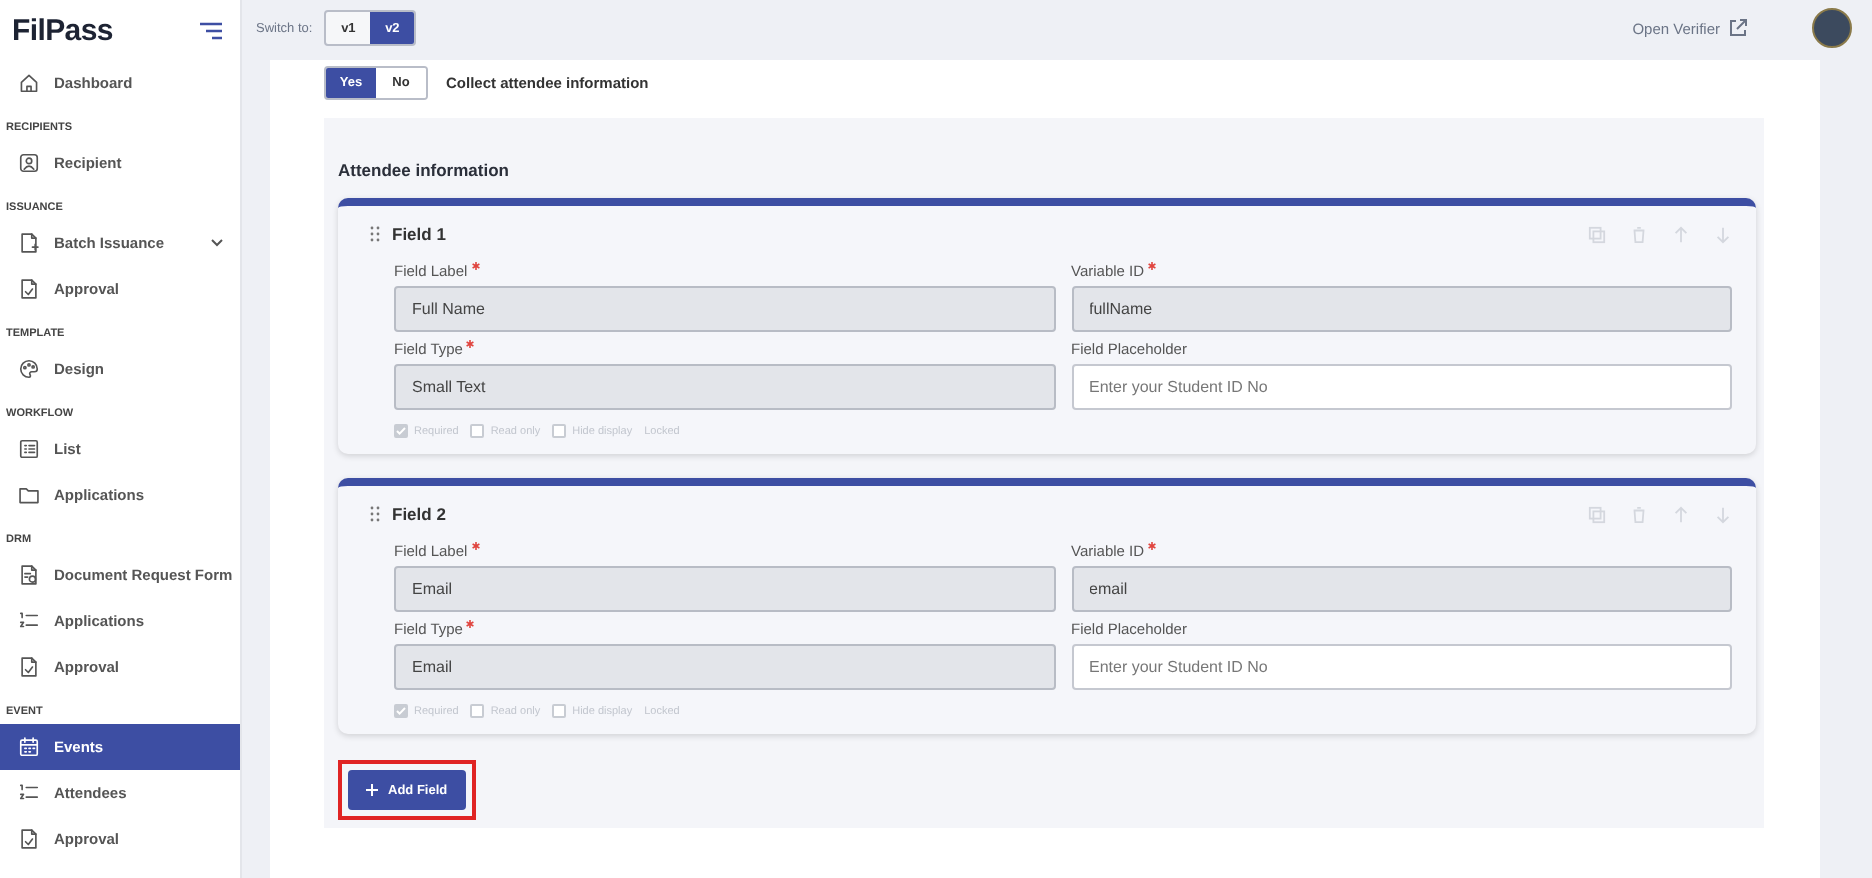 The image size is (1872, 878). Describe the element at coordinates (1832, 28) in the screenshot. I see `avatar` at that location.